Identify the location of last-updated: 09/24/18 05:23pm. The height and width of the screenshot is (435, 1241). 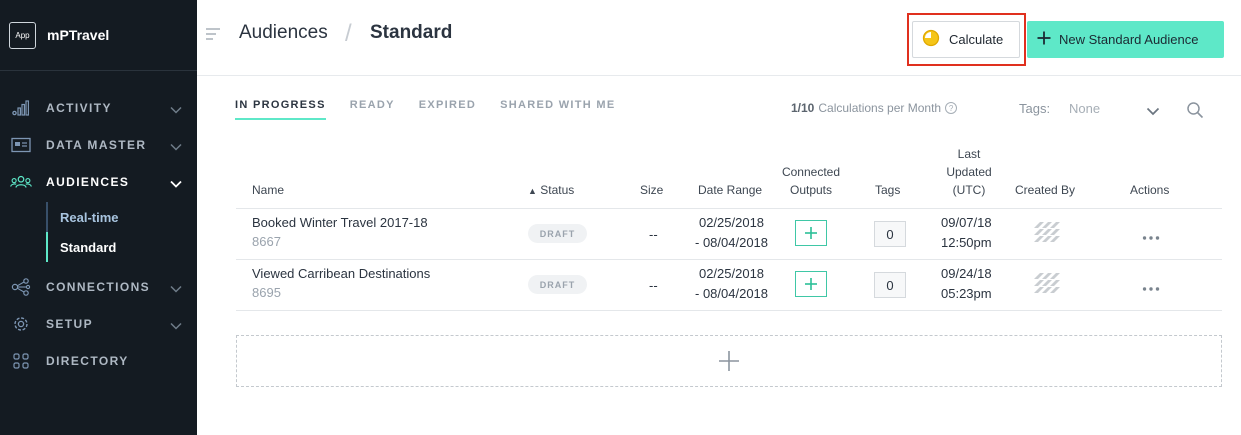
(966, 284).